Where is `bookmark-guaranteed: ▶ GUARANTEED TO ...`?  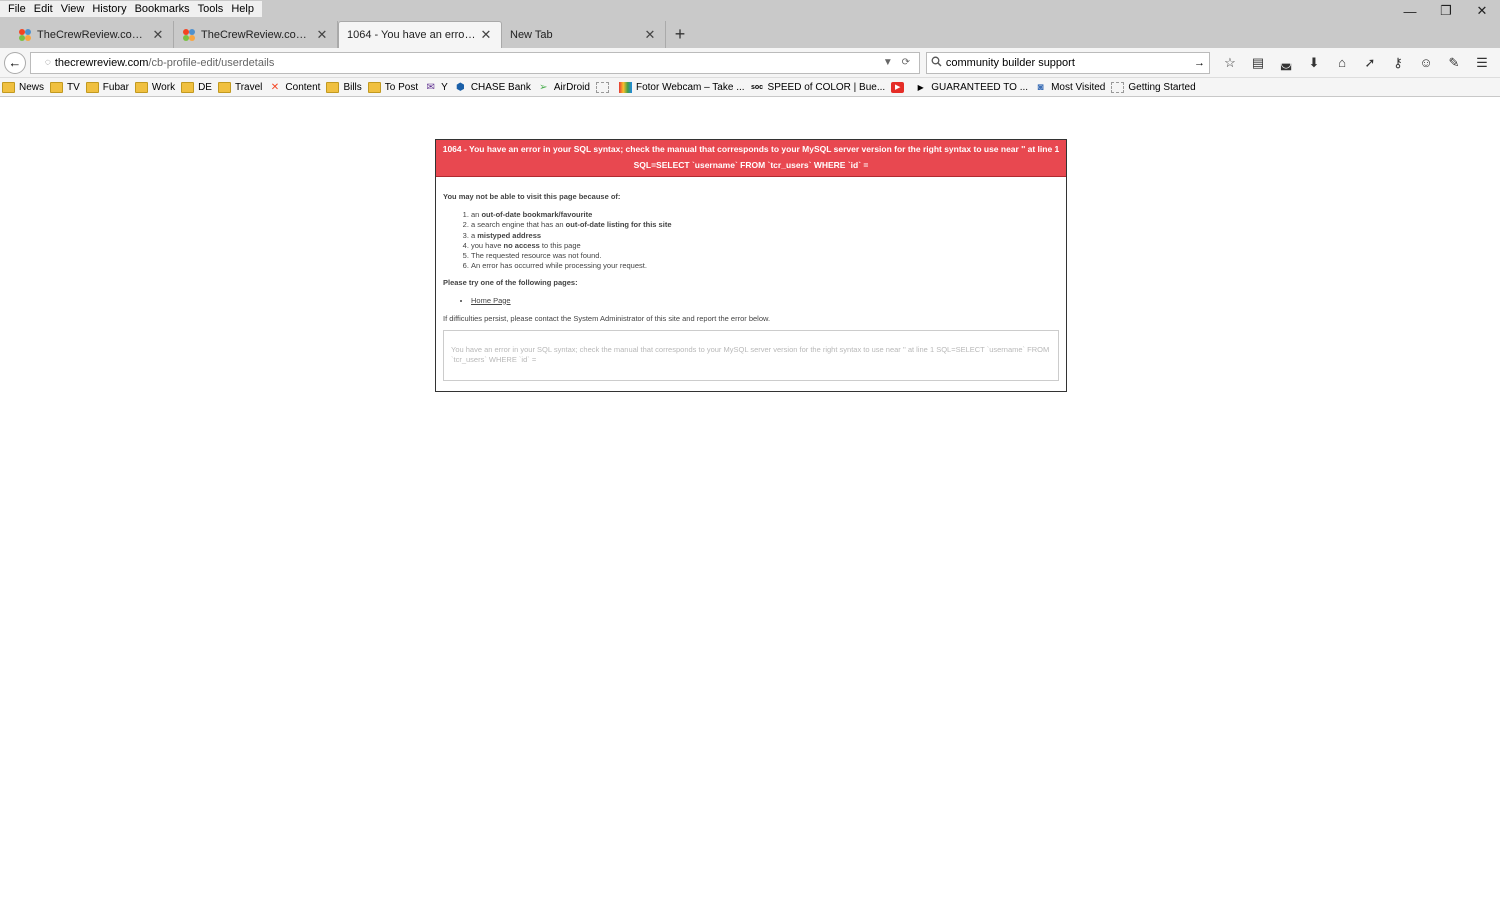
bookmark-guaranteed: ▶ GUARANTEED TO ... is located at coordinates (971, 87).